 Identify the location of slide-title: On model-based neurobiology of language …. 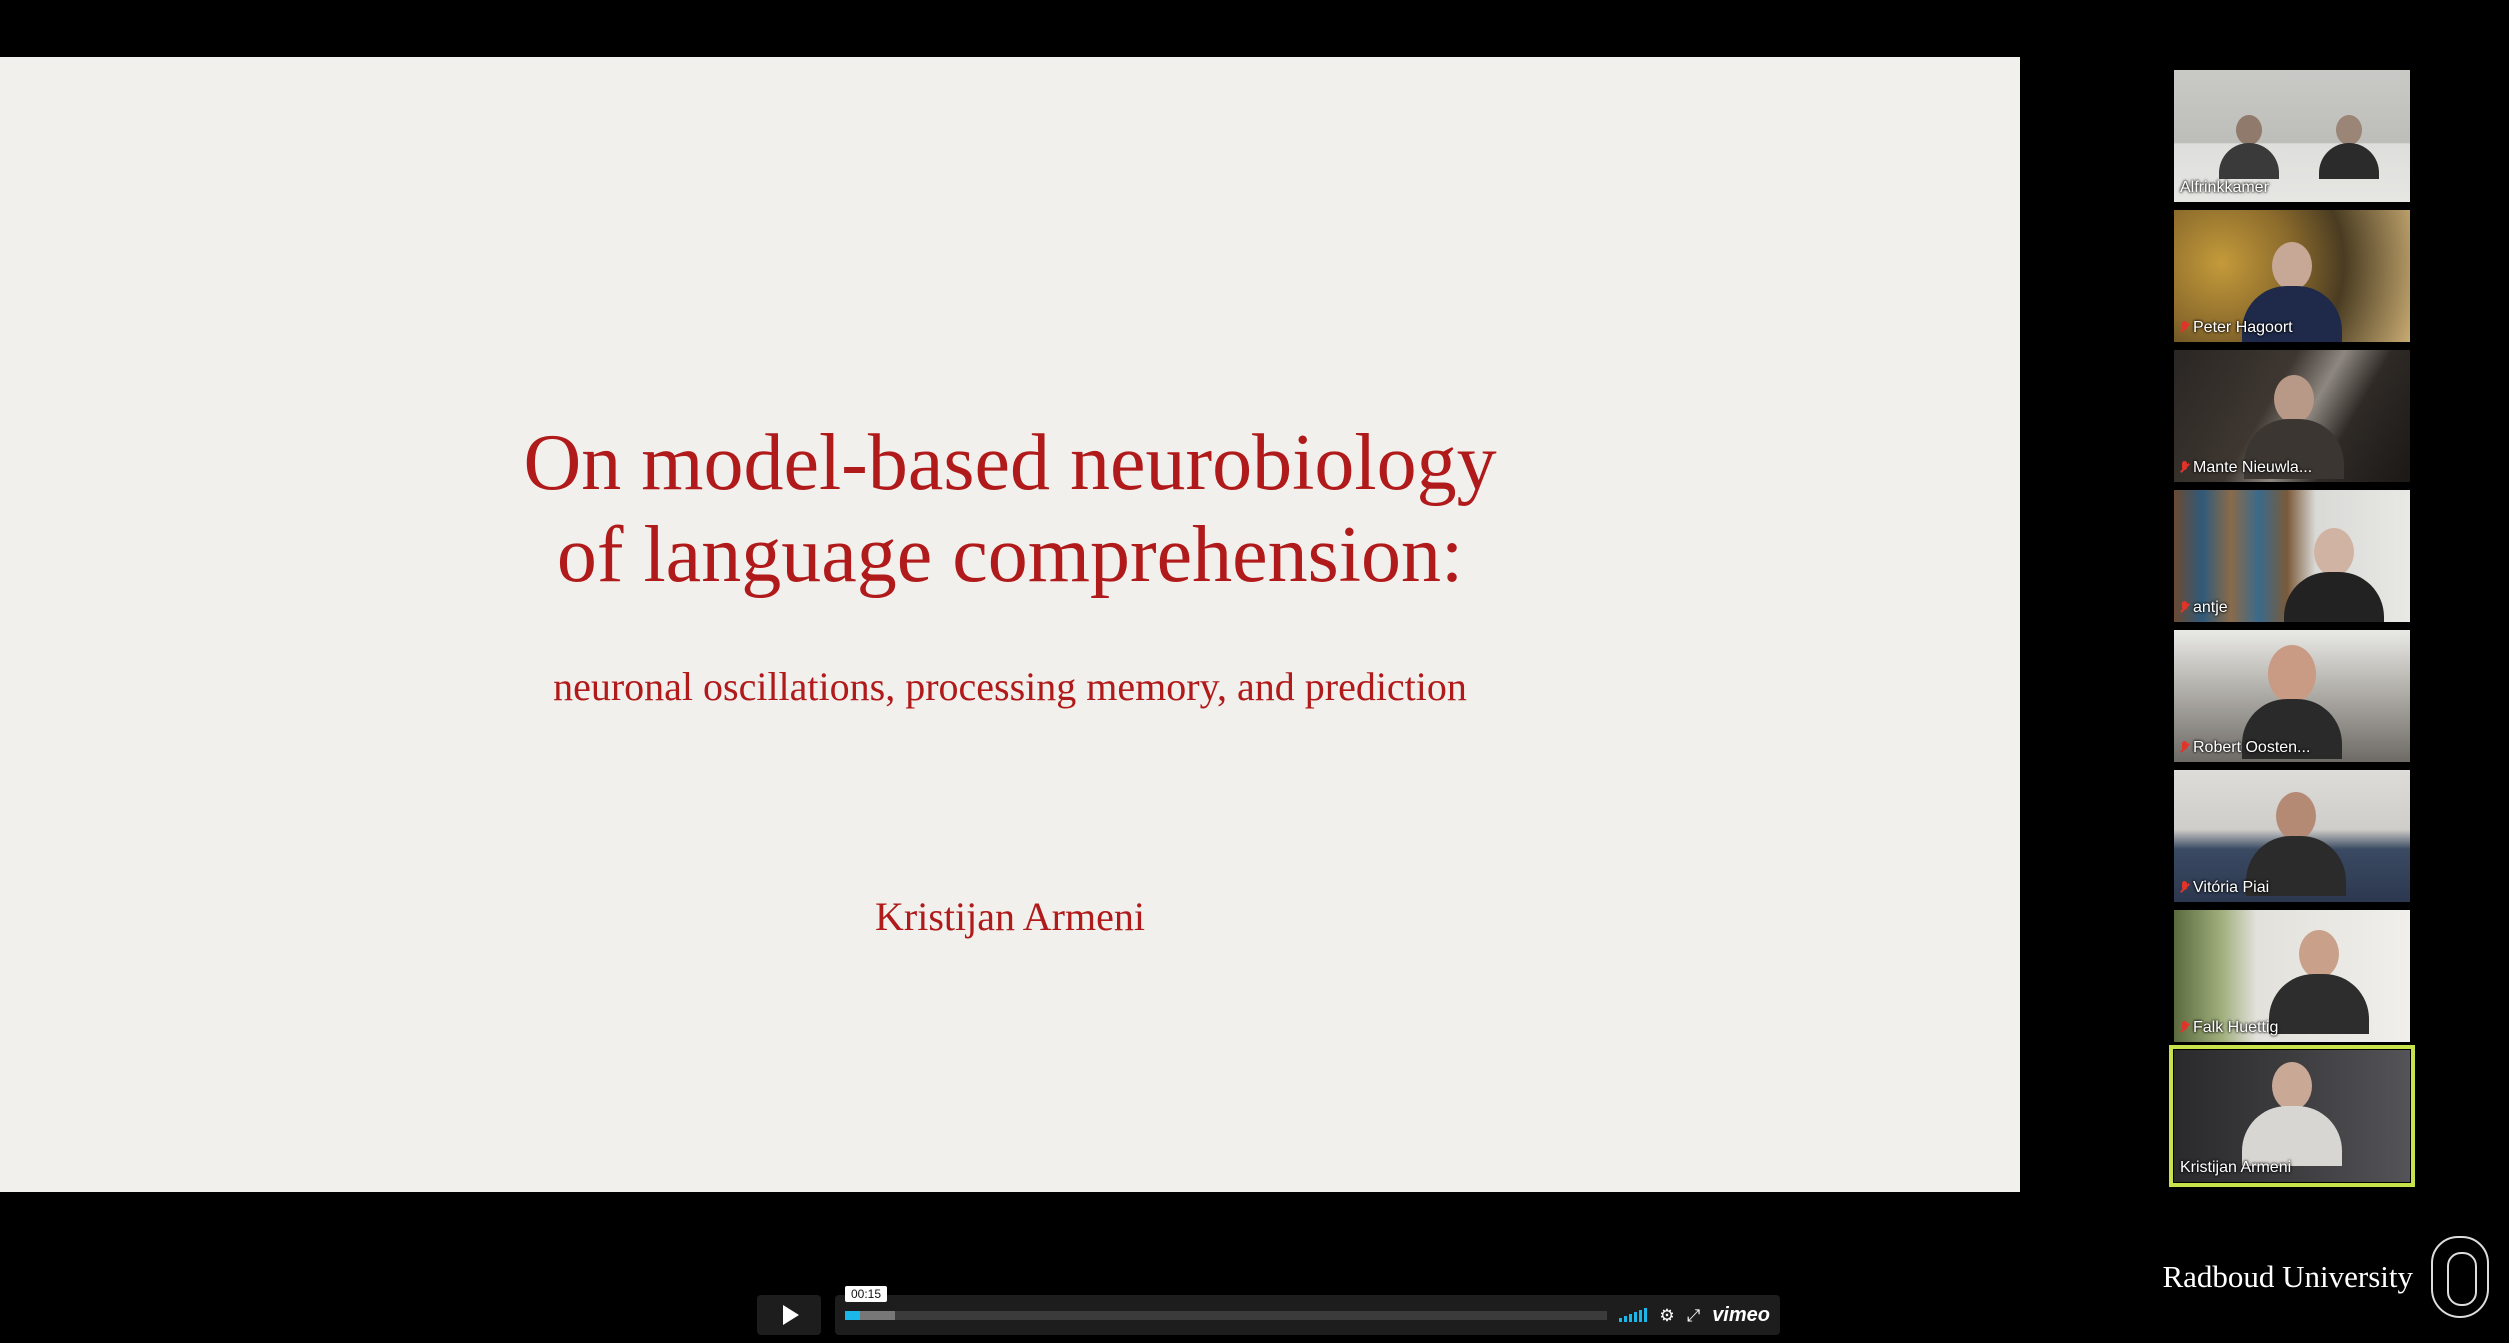
(1010, 509).